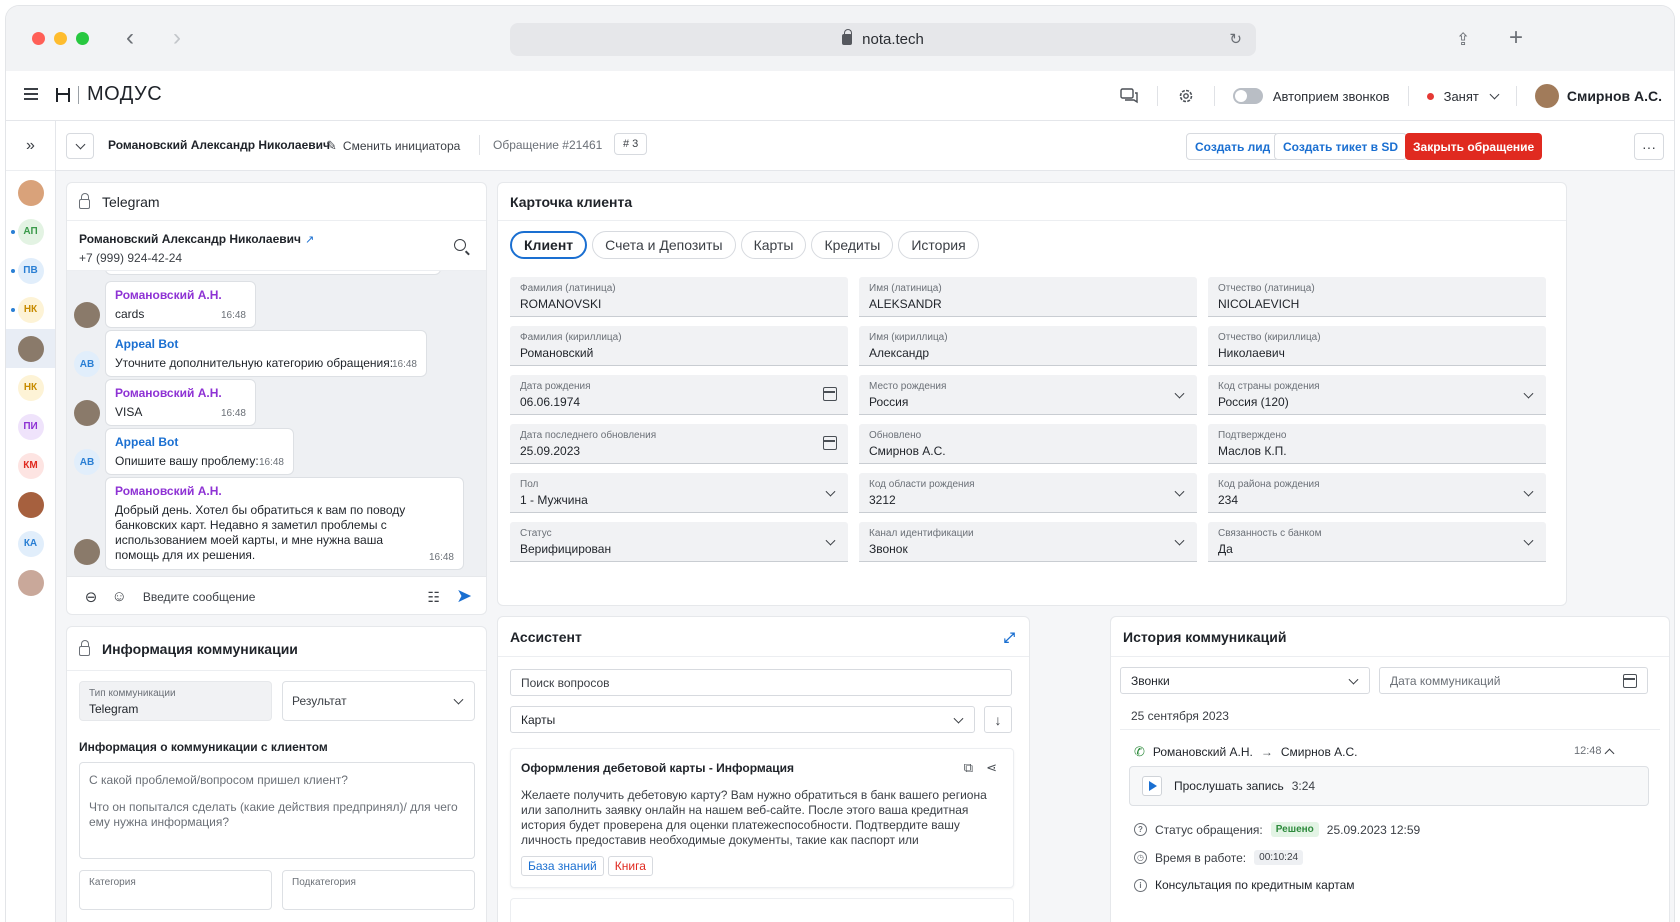 This screenshot has height=922, width=1680. I want to click on autoaccept-toggle, so click(1247, 96).